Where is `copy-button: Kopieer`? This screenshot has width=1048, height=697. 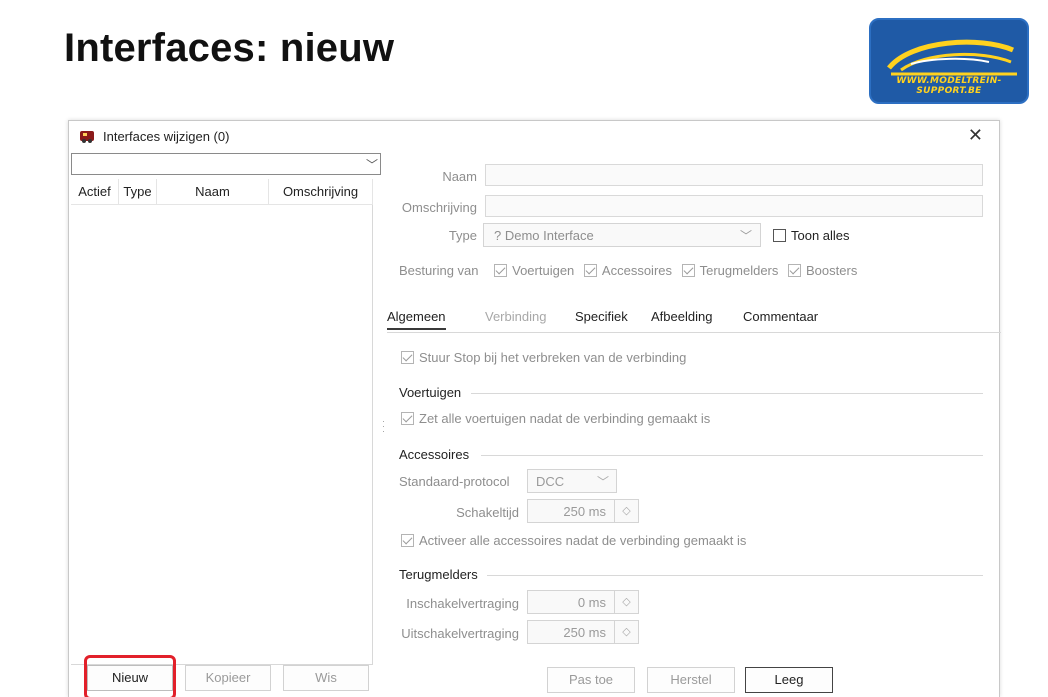 copy-button: Kopieer is located at coordinates (228, 678).